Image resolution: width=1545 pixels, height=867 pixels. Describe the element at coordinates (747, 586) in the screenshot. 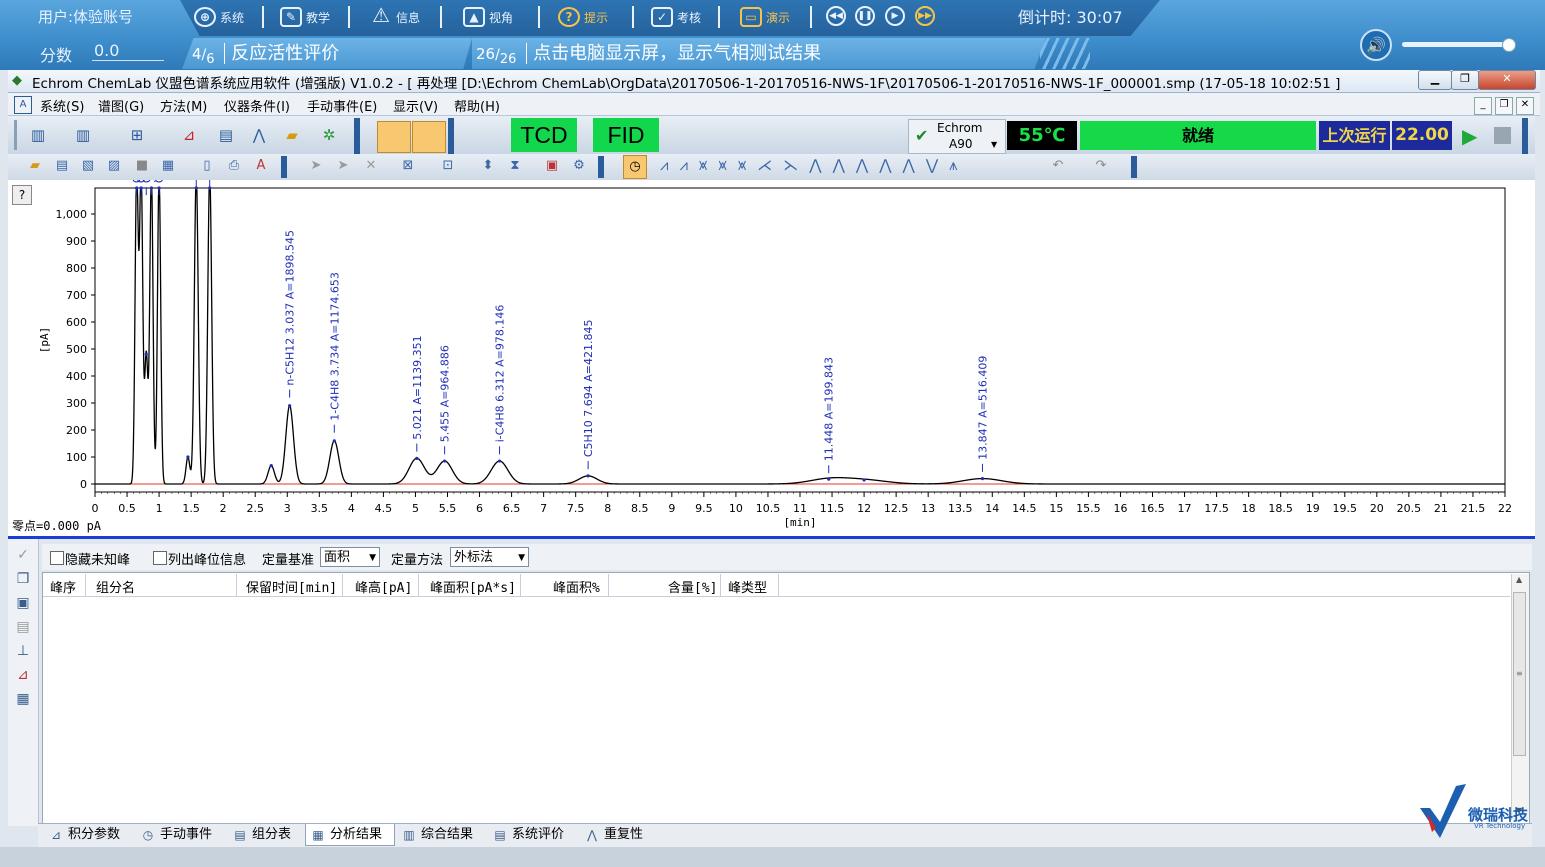

I see `column-header-peak-type: 峰类型` at that location.